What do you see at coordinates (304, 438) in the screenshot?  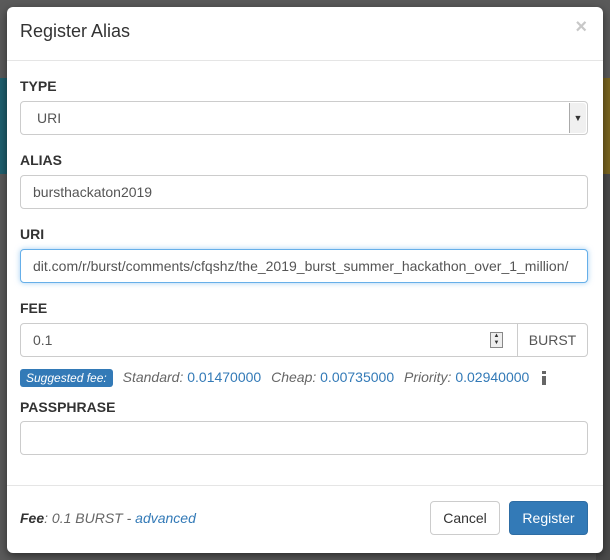 I see `passphrase-input` at bounding box center [304, 438].